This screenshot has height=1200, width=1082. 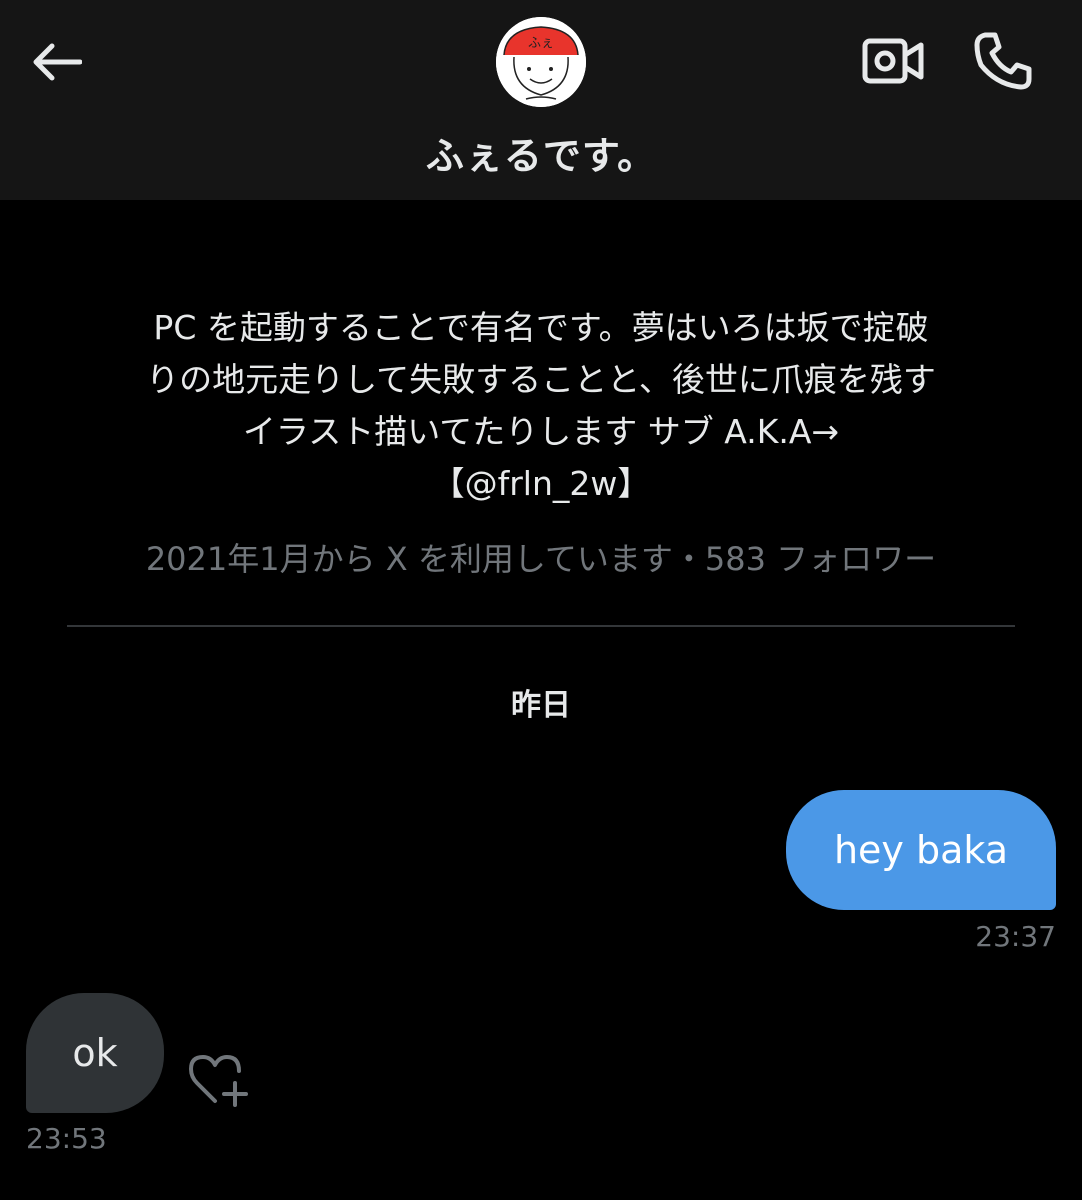 I want to click on avatar-logo-text: ふぇ, so click(x=541, y=43).